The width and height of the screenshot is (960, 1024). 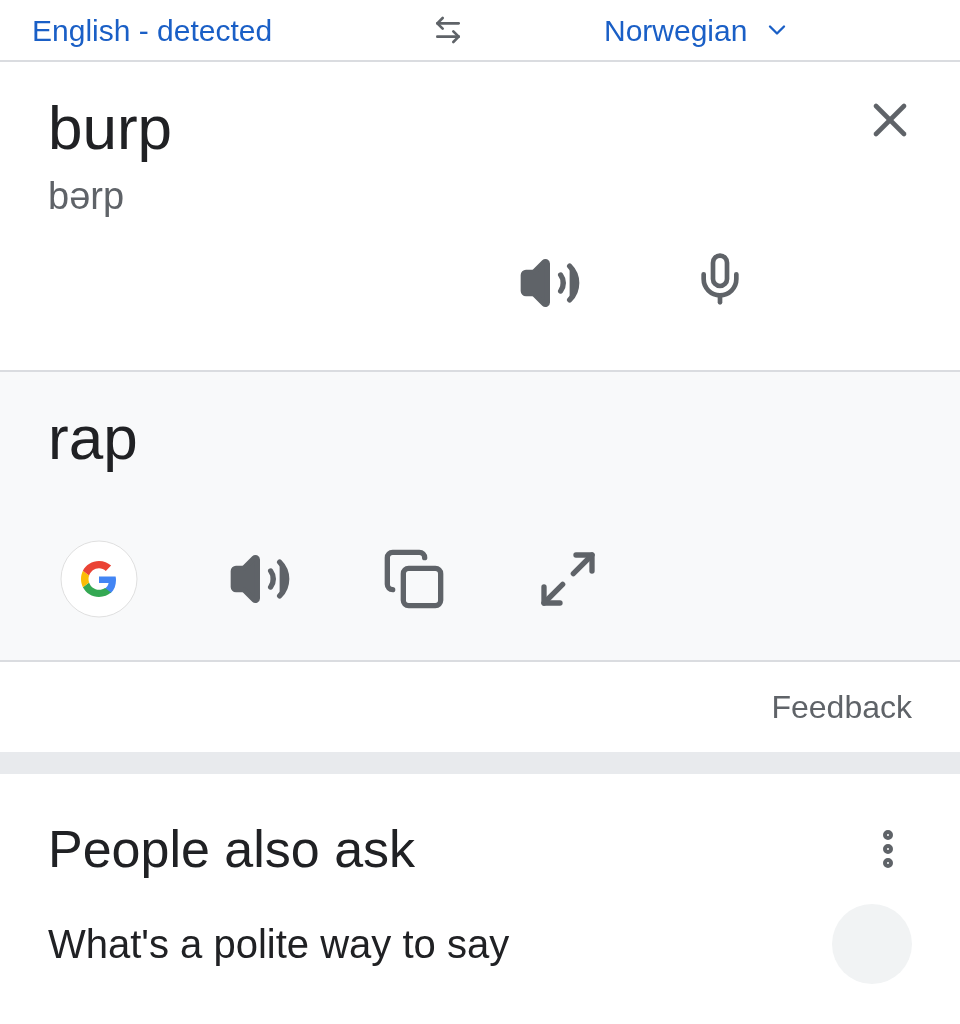 What do you see at coordinates (676, 30) in the screenshot?
I see `target-language: Norwegian` at bounding box center [676, 30].